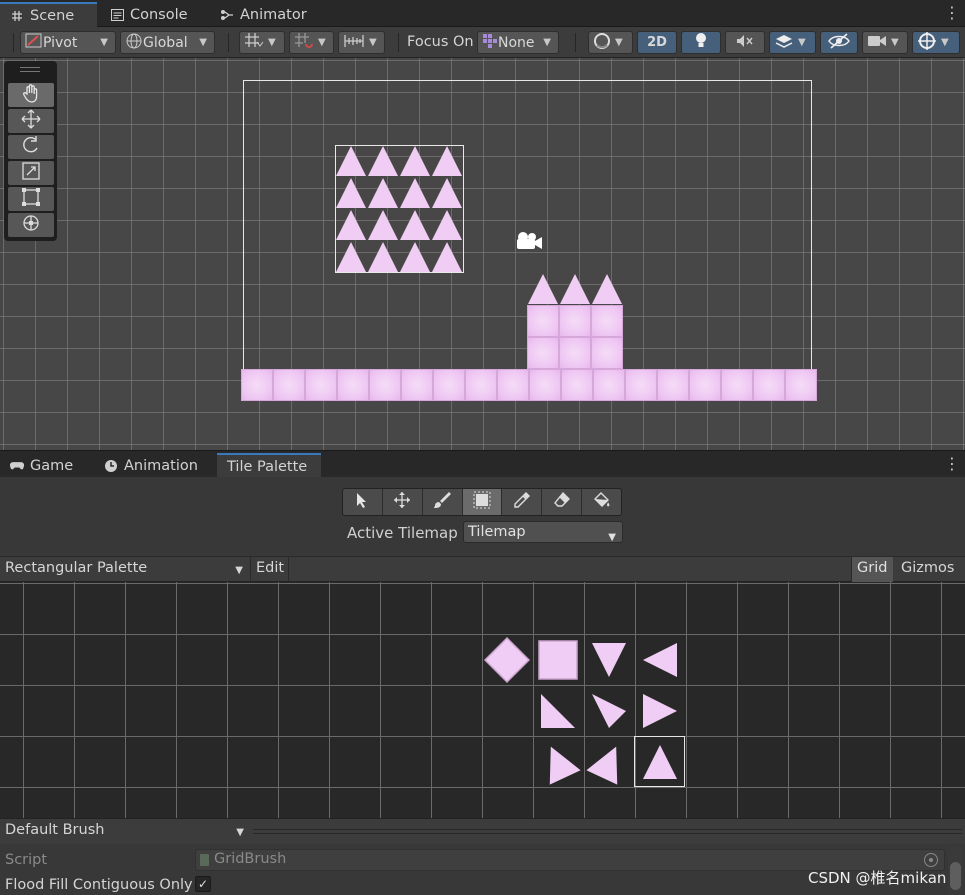 This screenshot has height=895, width=965. Describe the element at coordinates (151, 465) in the screenshot. I see `tab-animation: Animation` at that location.